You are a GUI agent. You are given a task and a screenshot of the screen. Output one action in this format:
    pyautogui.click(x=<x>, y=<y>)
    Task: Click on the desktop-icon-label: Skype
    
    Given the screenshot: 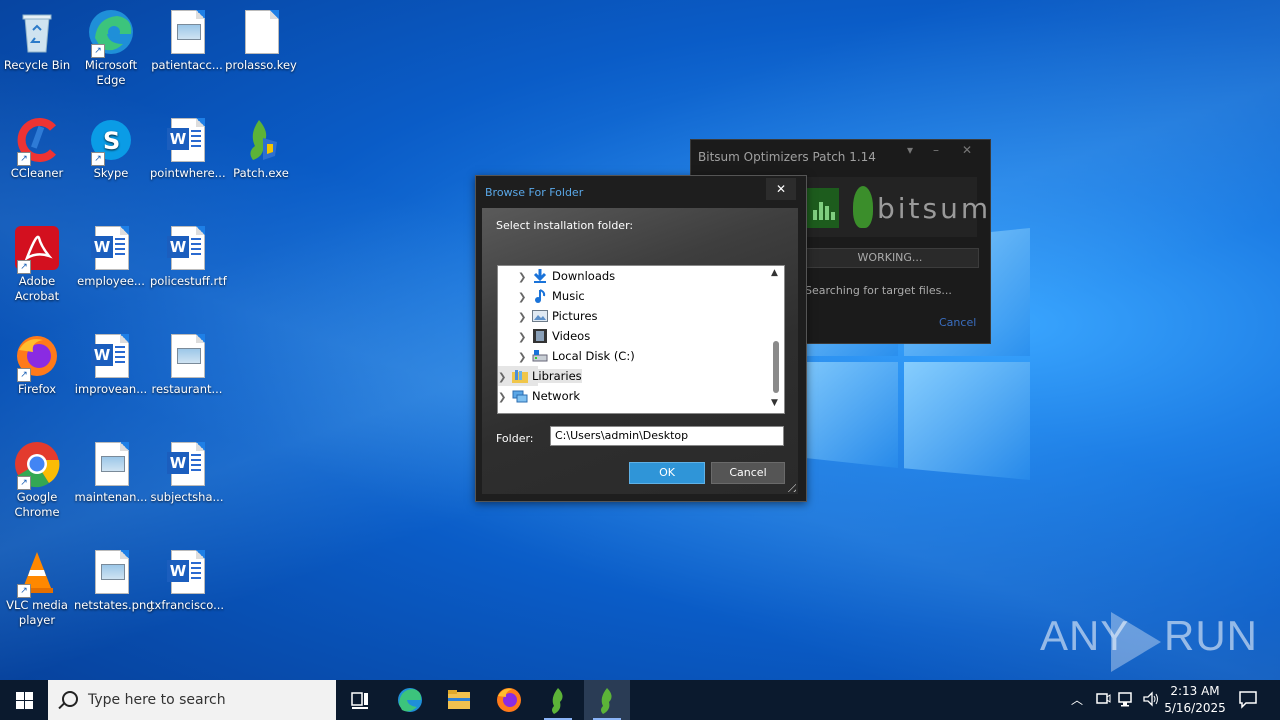 What is the action you would take?
    pyautogui.click(x=111, y=173)
    